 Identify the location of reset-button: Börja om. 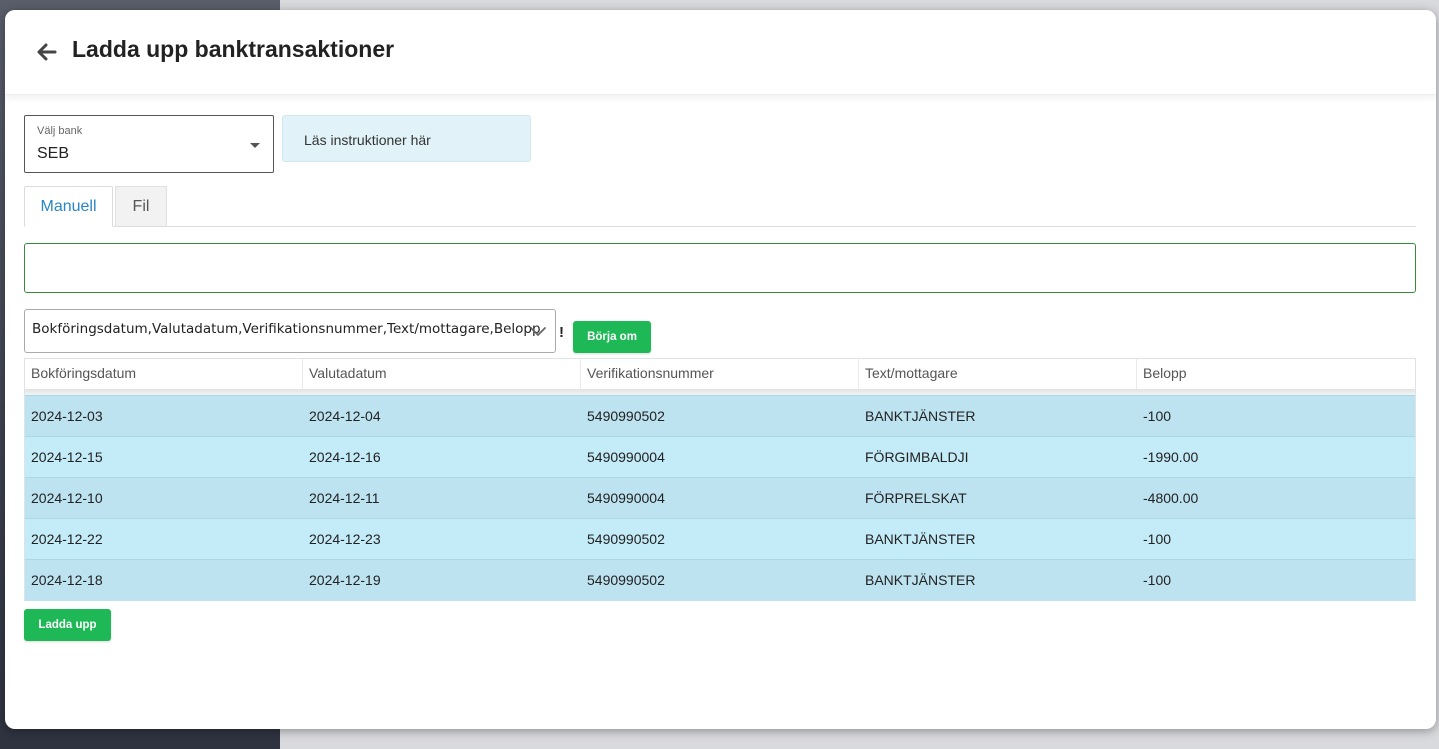
(612, 337).